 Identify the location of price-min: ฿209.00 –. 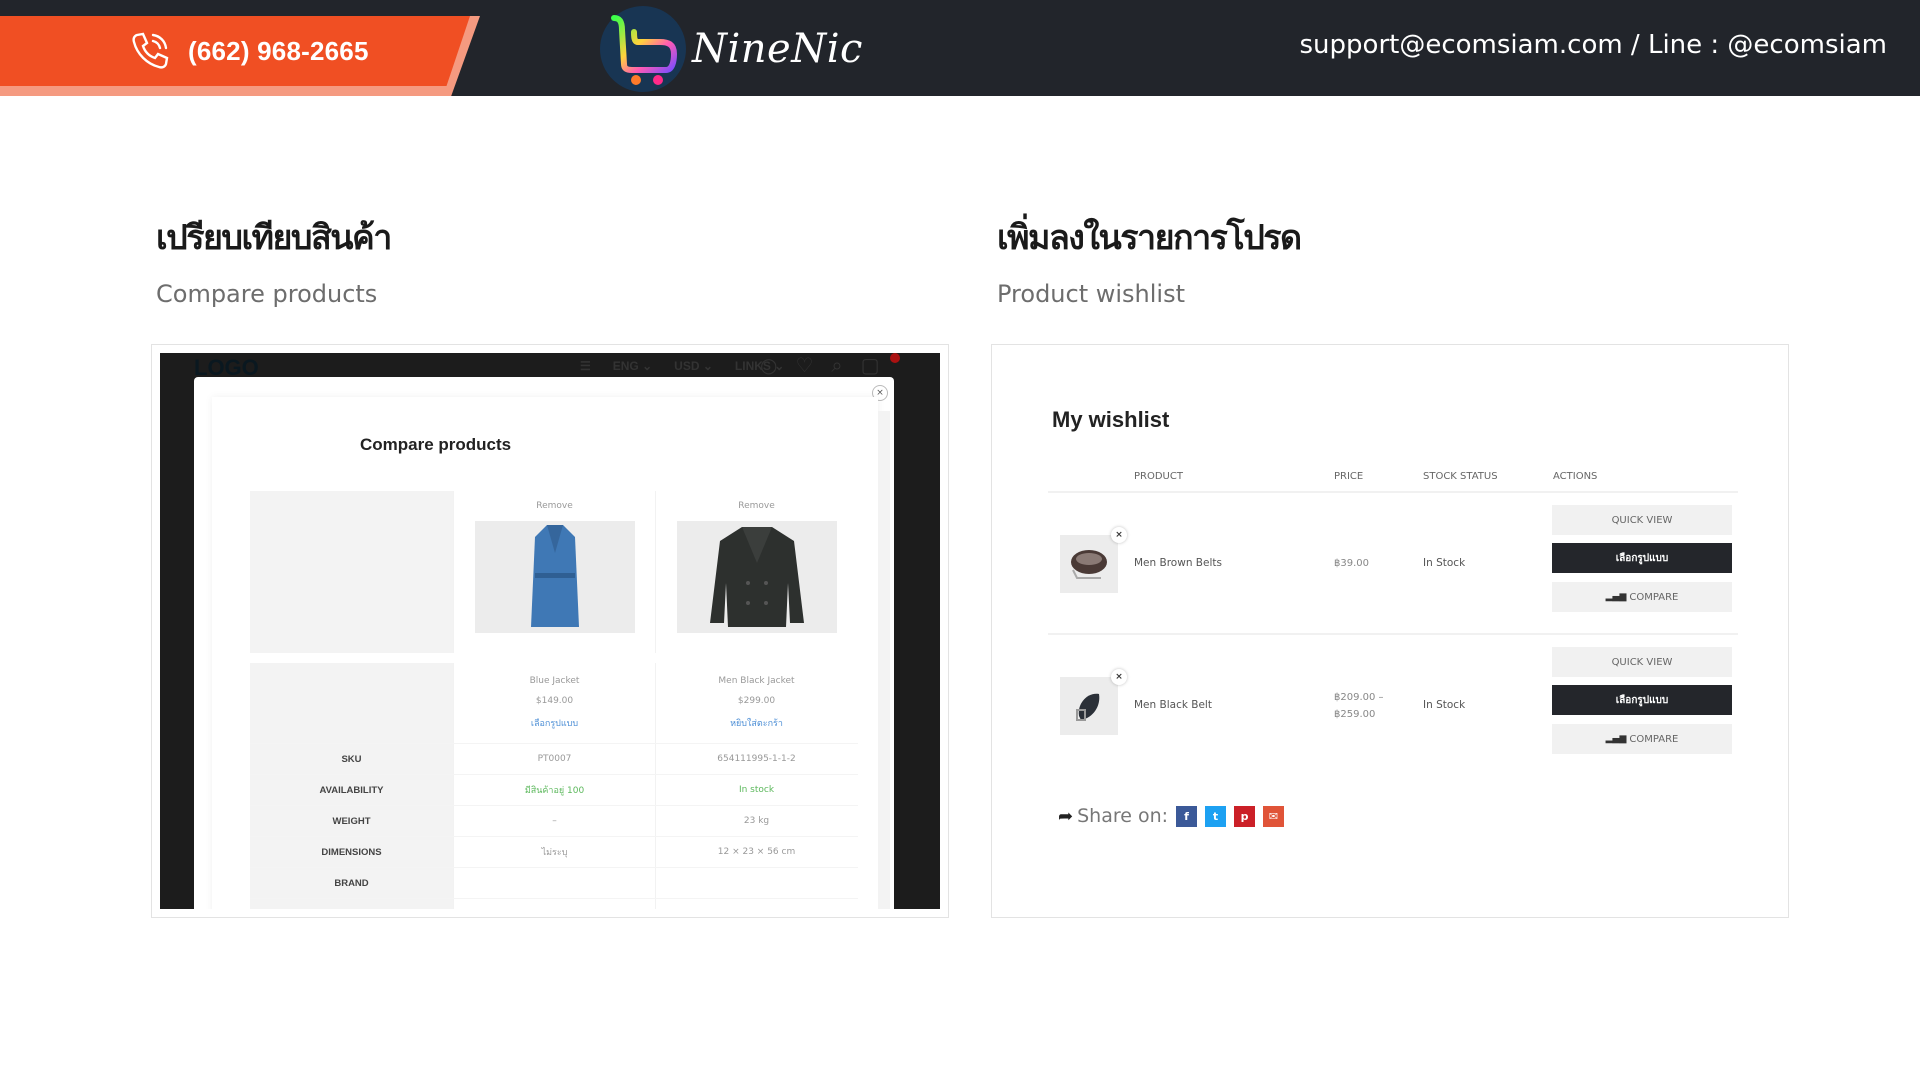
(1359, 697).